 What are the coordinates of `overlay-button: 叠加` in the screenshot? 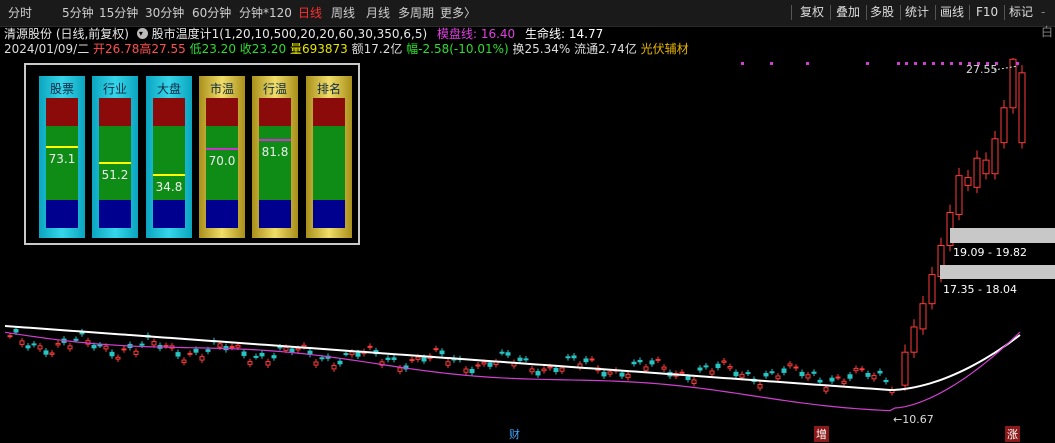 It's located at (848, 12).